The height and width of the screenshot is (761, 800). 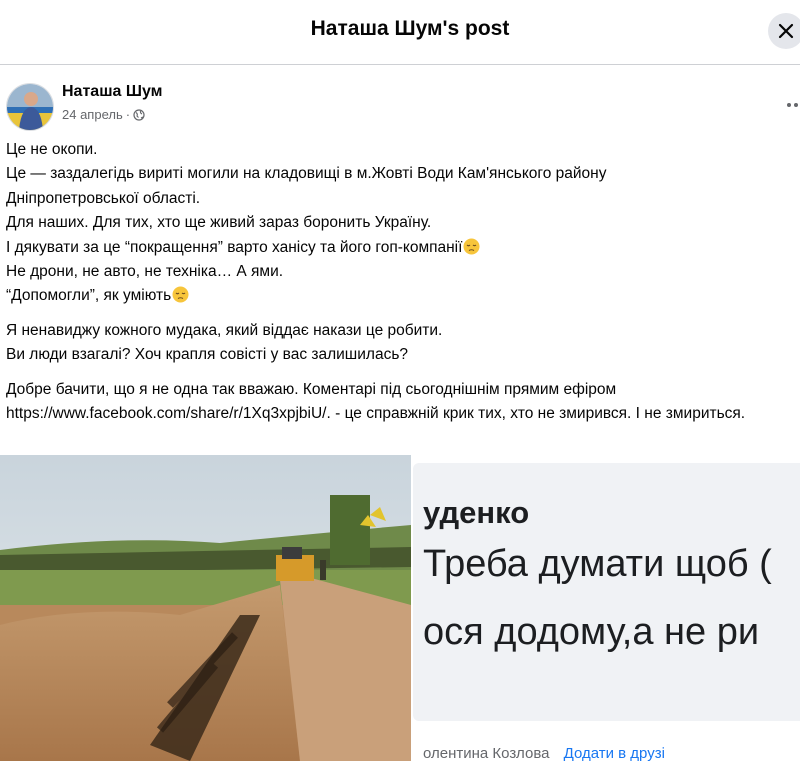 I want to click on post-meta: 24 апрель ·, so click(x=103, y=114).